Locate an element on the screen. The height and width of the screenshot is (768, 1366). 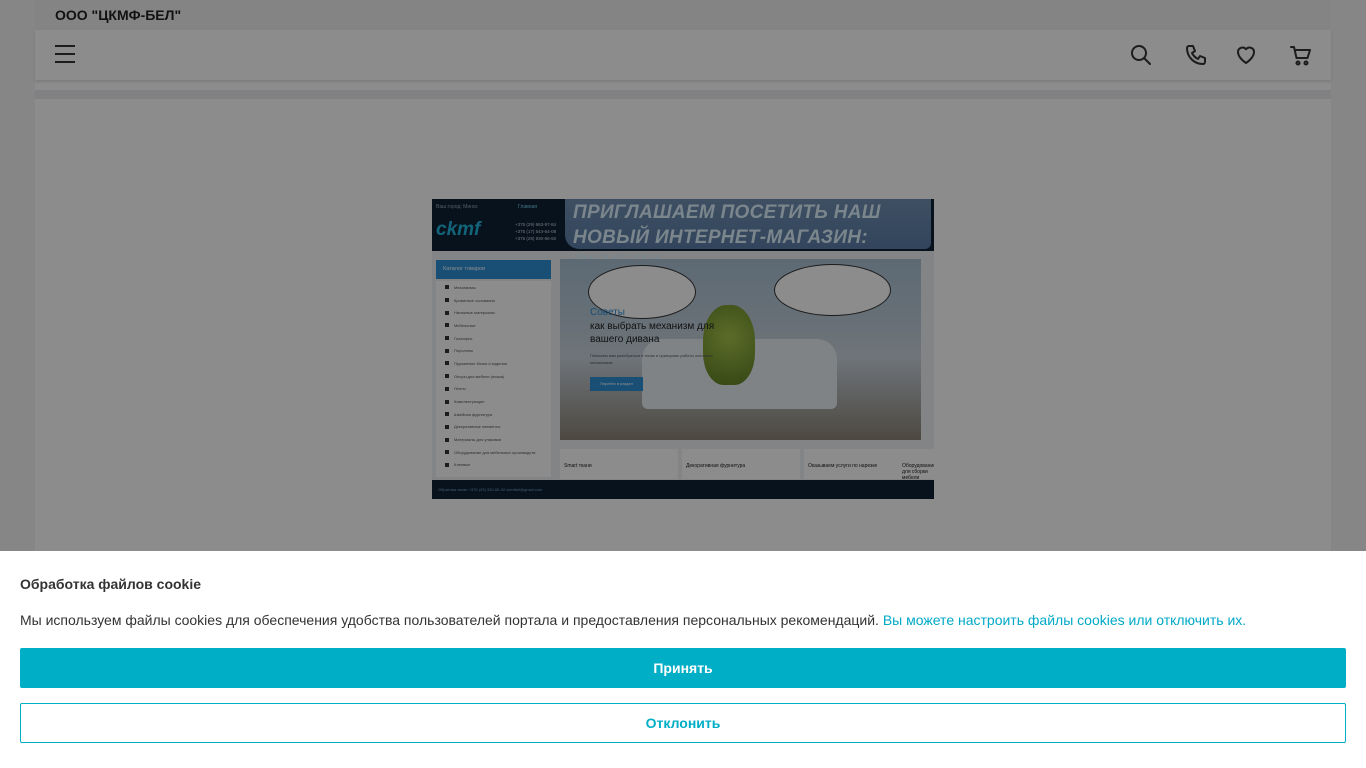
cookie-title: Обработка файлов cookie is located at coordinates (111, 584).